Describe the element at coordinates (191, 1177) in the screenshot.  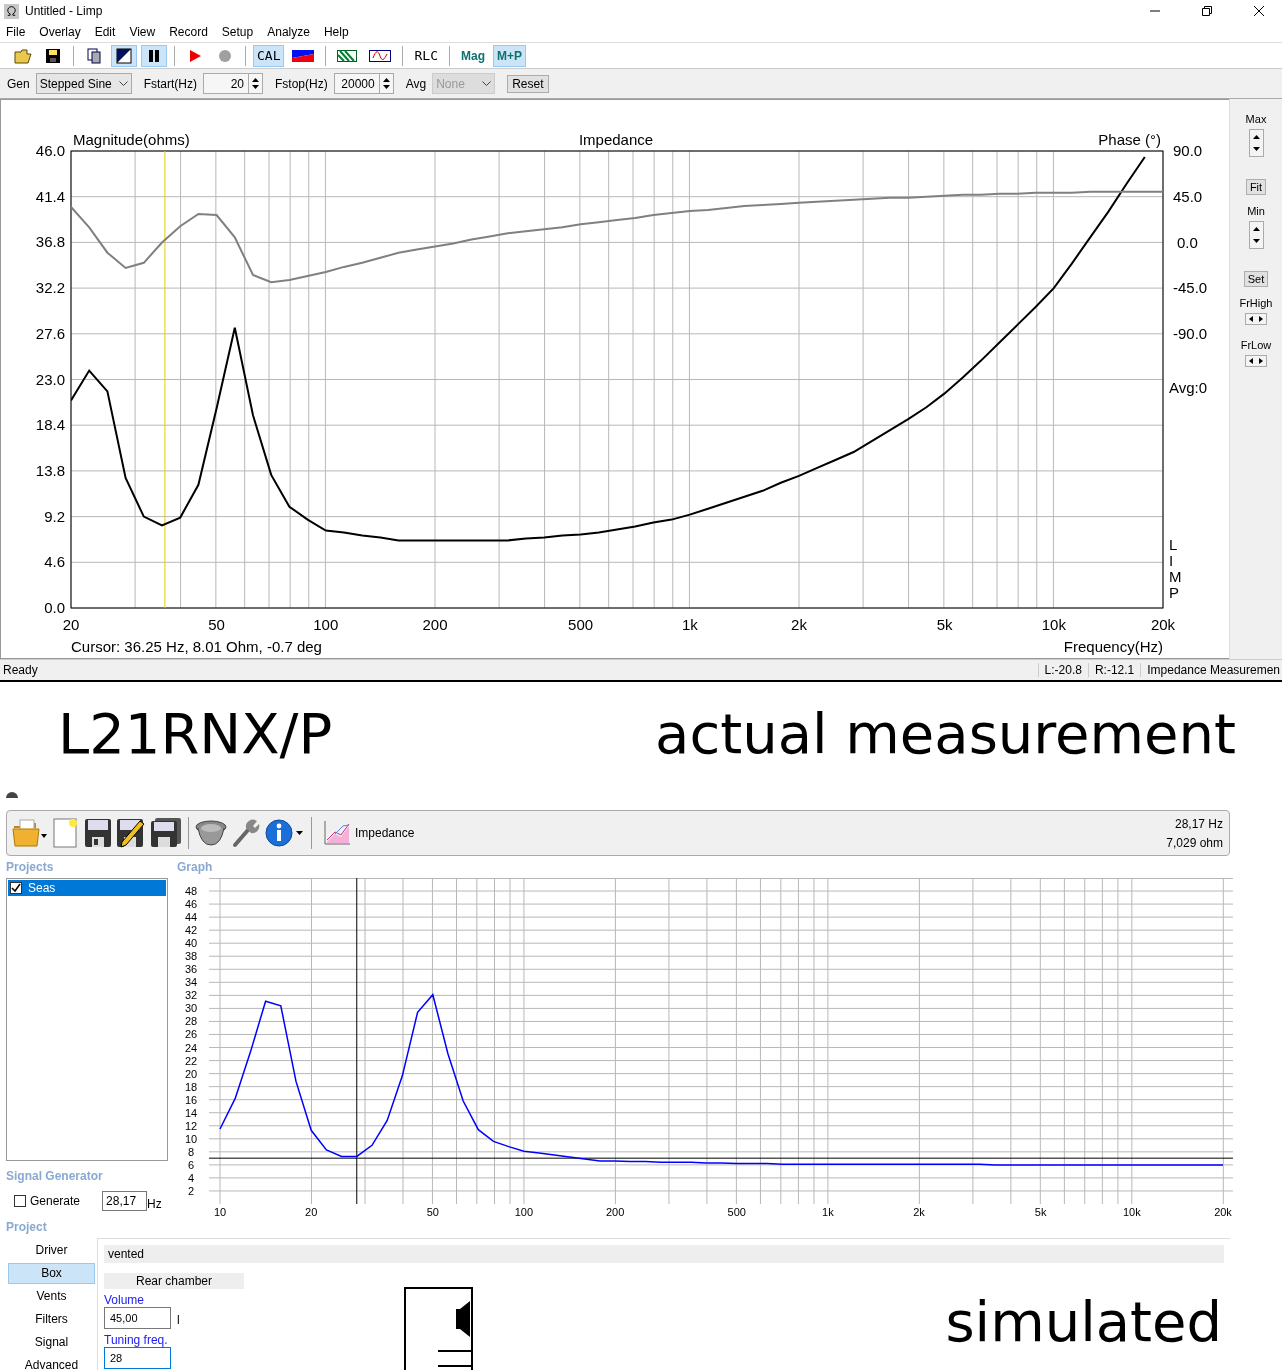
I see `y-tick-label: 4` at that location.